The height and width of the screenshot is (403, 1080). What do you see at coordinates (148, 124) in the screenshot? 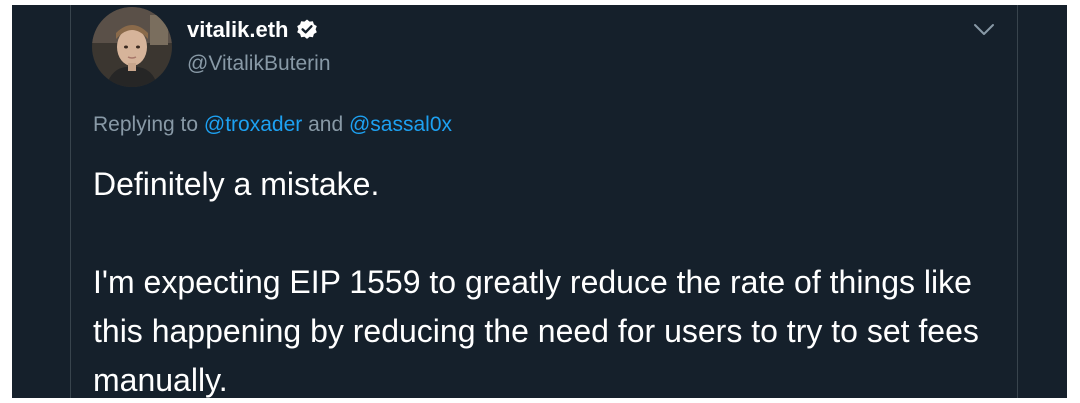
I see `replying-to-label: Replying to` at bounding box center [148, 124].